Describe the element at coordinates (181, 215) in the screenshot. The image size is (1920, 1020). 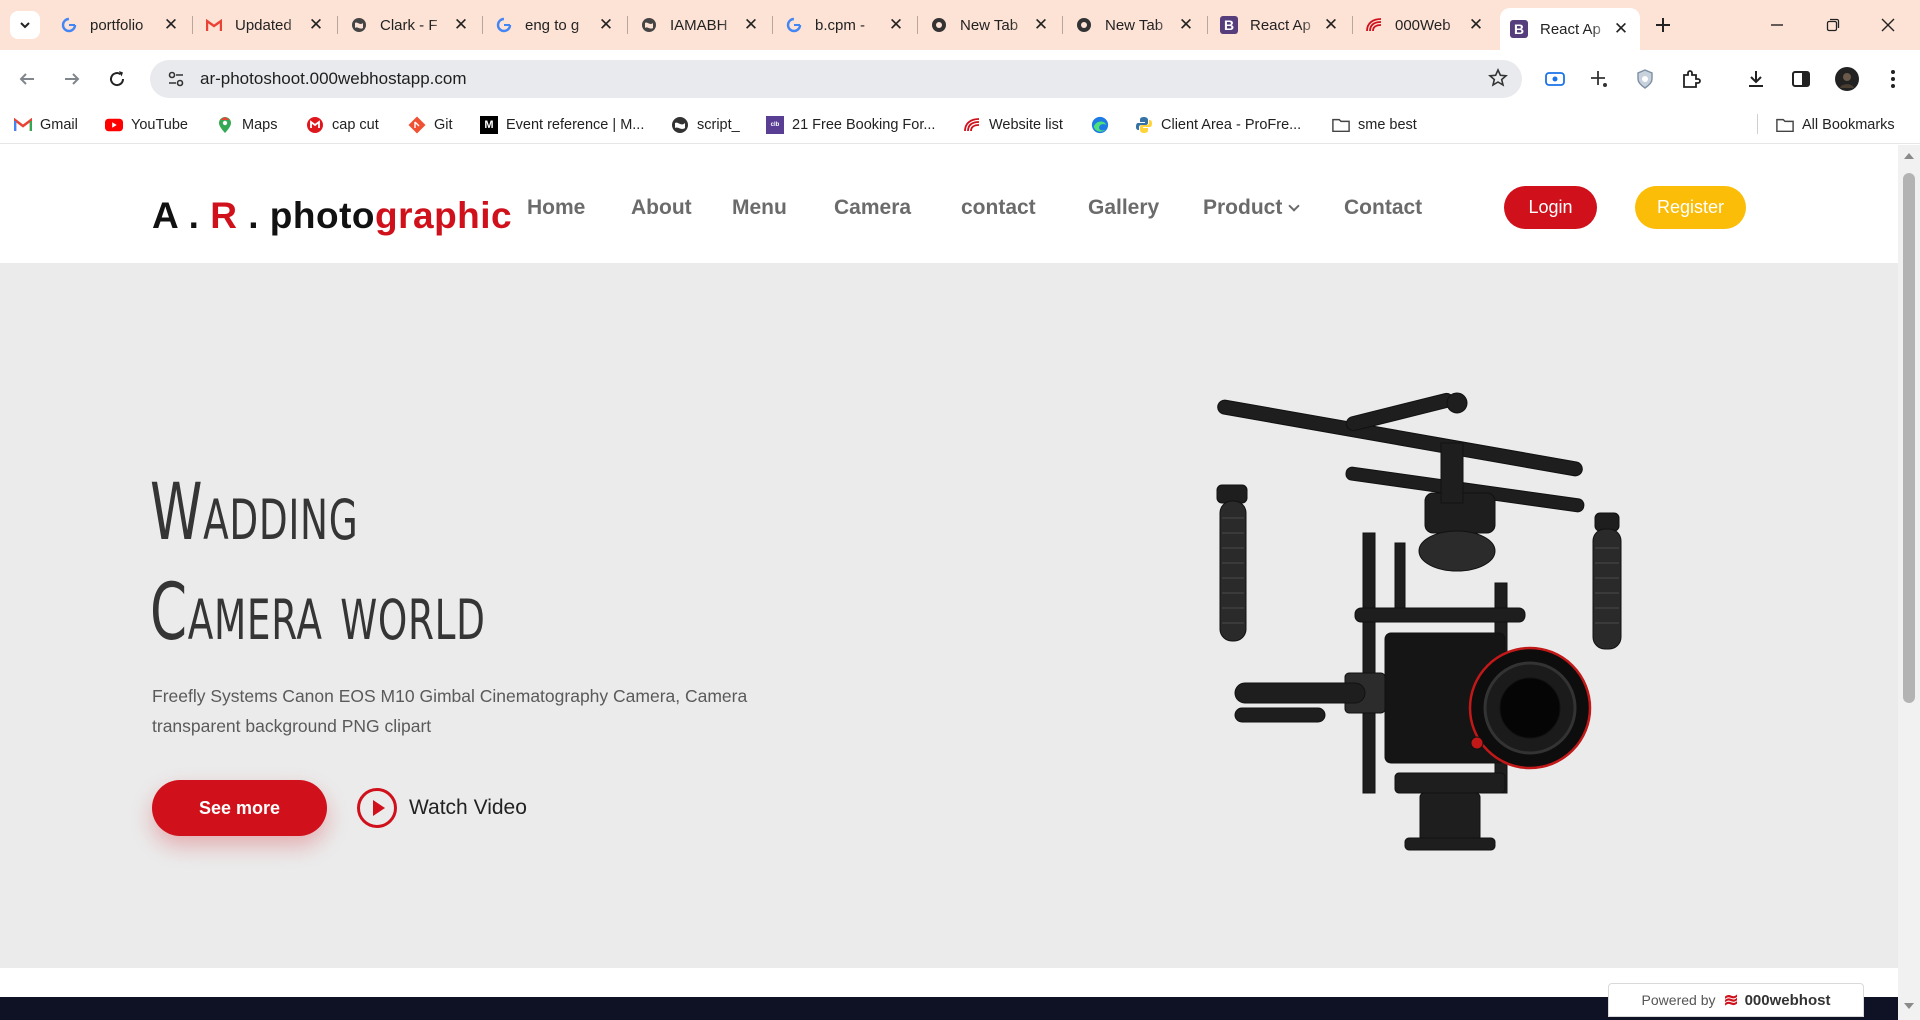
I see `logo-text-part: A .` at that location.